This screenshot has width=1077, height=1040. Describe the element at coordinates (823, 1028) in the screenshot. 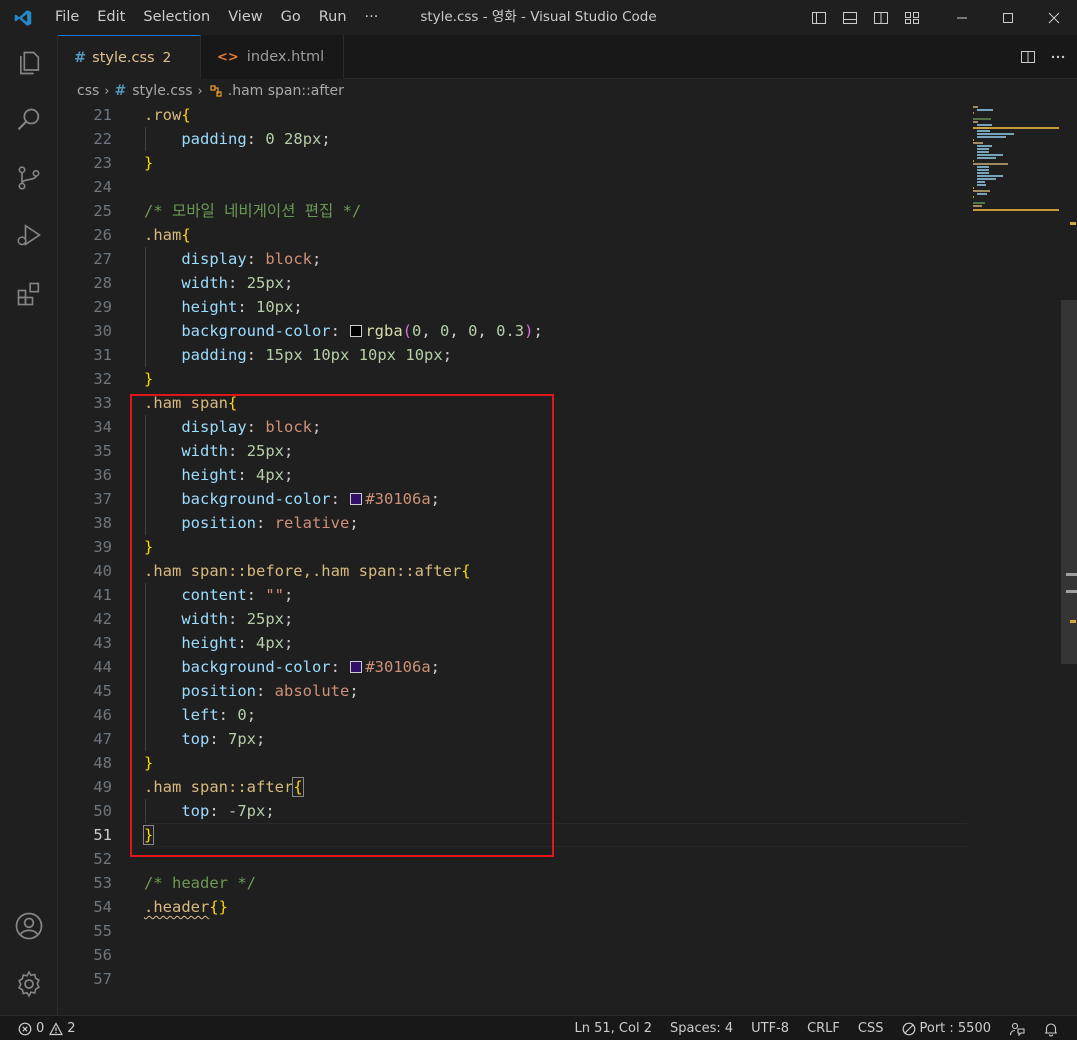

I see `end-of-line: CRLF` at that location.